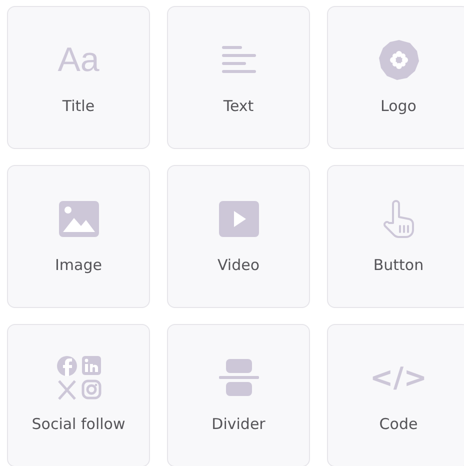  Describe the element at coordinates (78, 265) in the screenshot. I see `block-label: Image` at that location.